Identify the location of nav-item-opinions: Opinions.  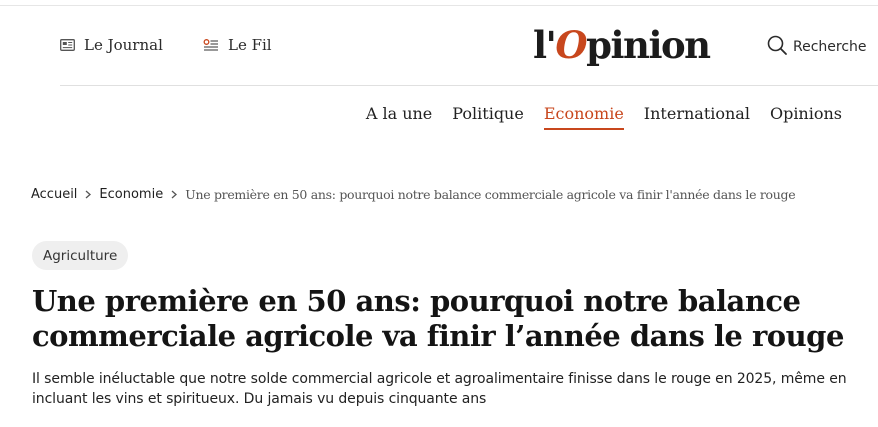
(806, 117).